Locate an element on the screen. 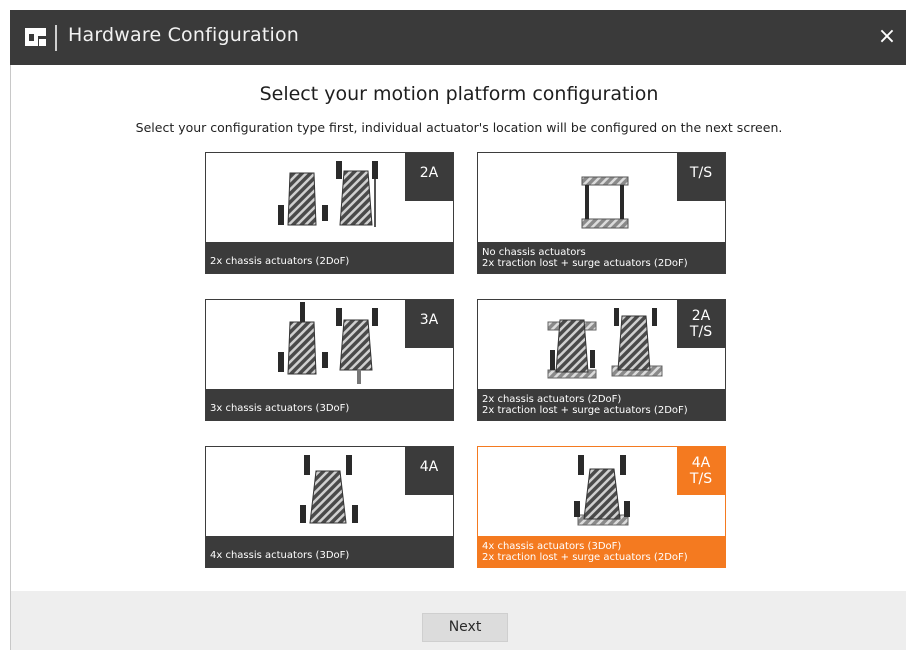 The width and height of the screenshot is (906, 650). option-caption: 3x chassis actuators (3DoF) is located at coordinates (329, 404).